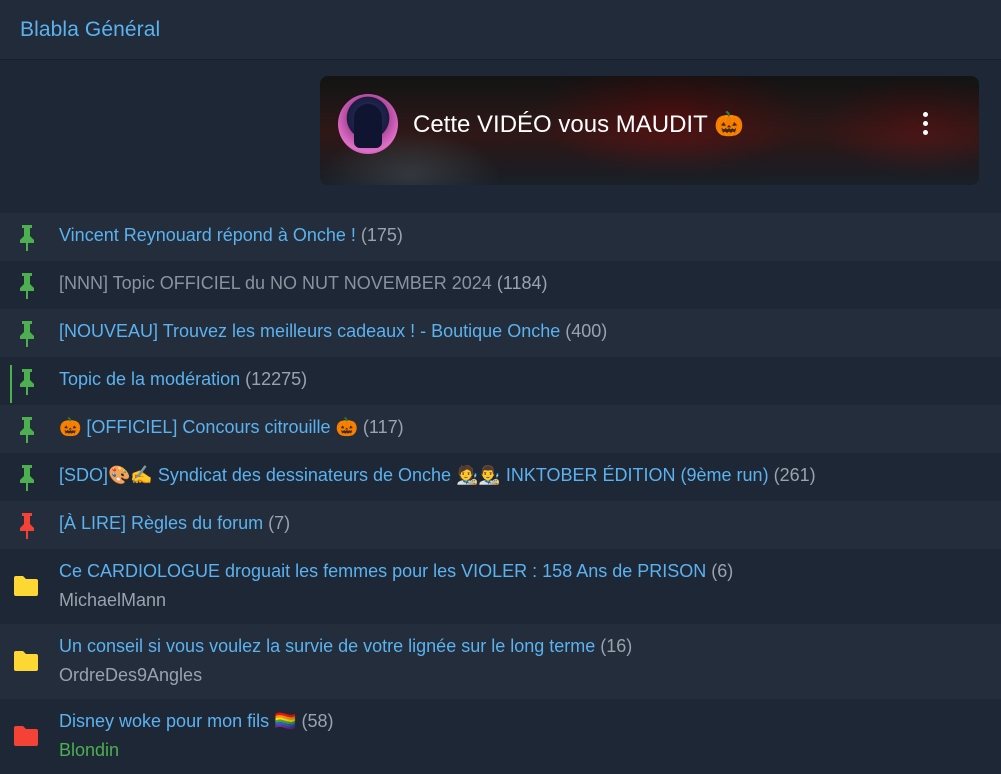 The width and height of the screenshot is (1001, 774). Describe the element at coordinates (500, 525) in the screenshot. I see `pinned-topic-row: [À LIRE] Règles du forum (7)` at that location.